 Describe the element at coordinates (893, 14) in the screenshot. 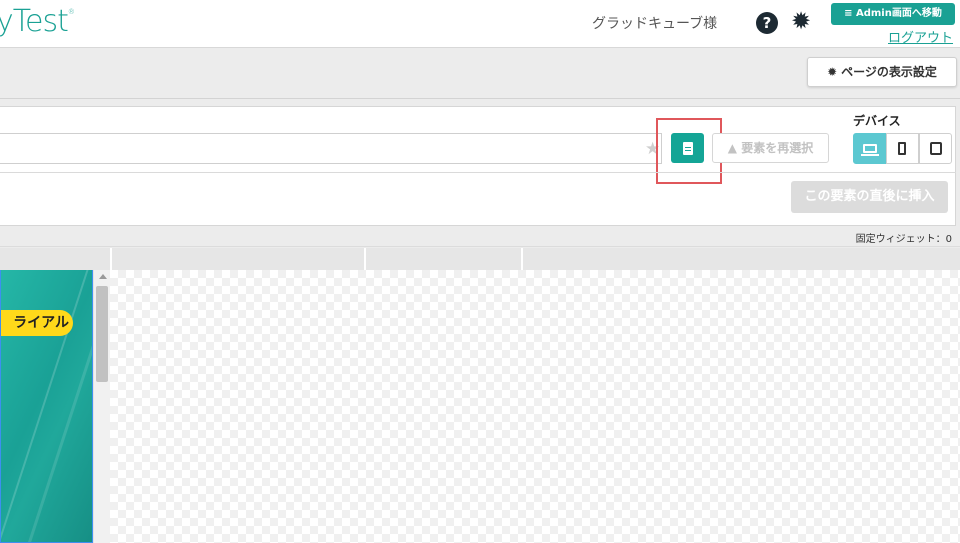

I see `admin-page-button: ≡ Admin画面へ移動` at that location.